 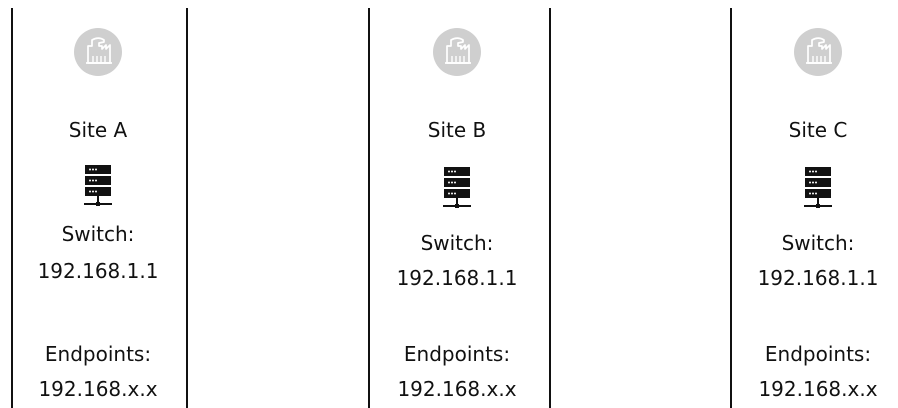 I want to click on divider-line-right-b, so click(x=550, y=208).